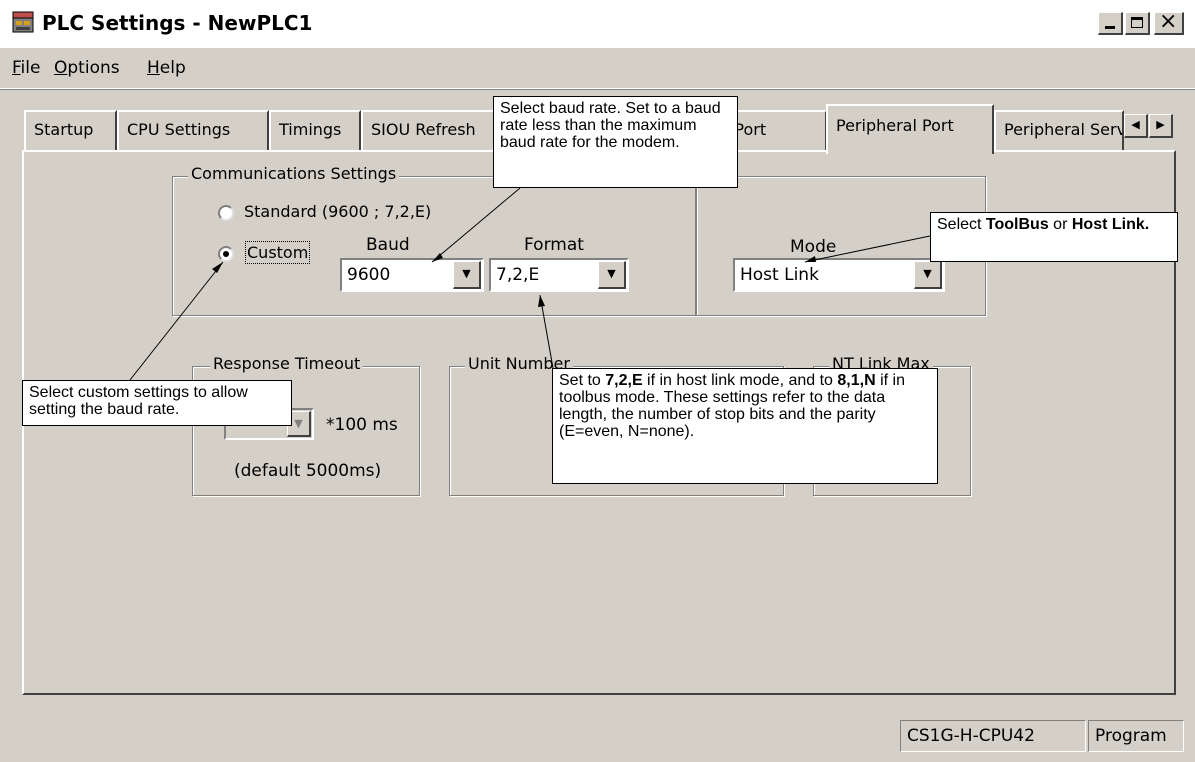  Describe the element at coordinates (362, 425) in the screenshot. I see `response-timeout-unit: *100 ms` at that location.